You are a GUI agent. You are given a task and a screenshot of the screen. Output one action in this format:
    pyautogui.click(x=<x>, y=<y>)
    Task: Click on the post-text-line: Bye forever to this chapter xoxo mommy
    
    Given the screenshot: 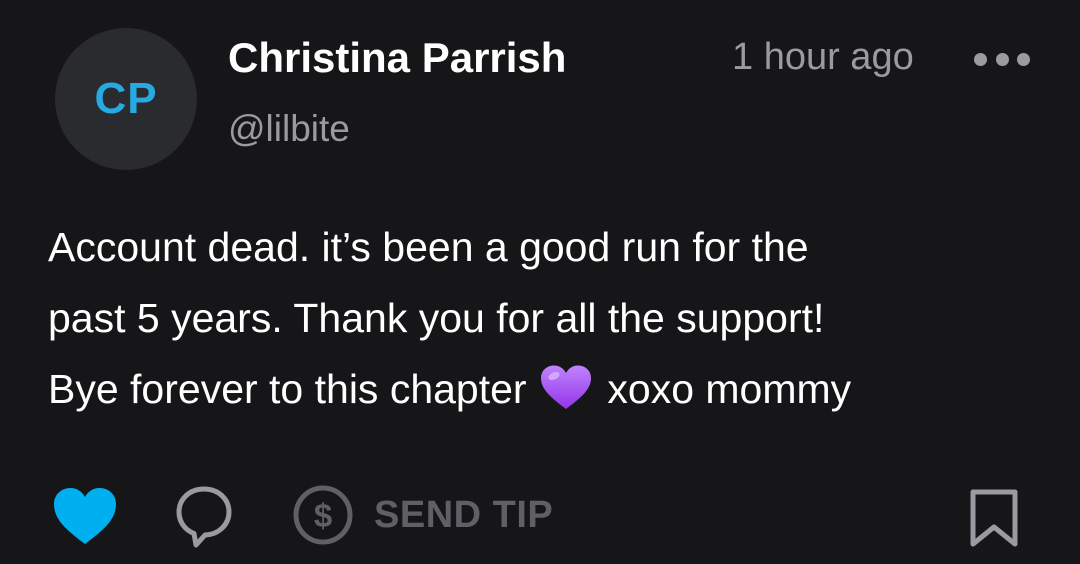 What is the action you would take?
    pyautogui.click(x=538, y=389)
    